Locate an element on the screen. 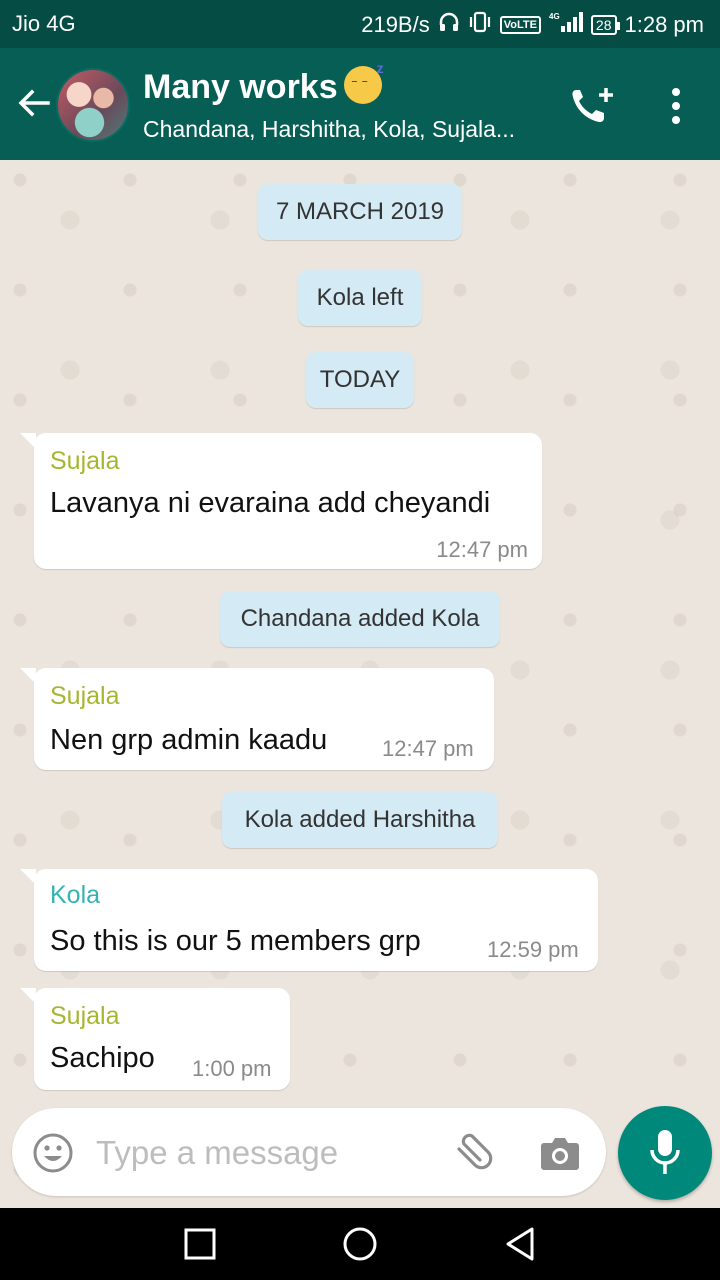 This screenshot has width=720, height=1280. clock: 1:28 pm is located at coordinates (664, 24).